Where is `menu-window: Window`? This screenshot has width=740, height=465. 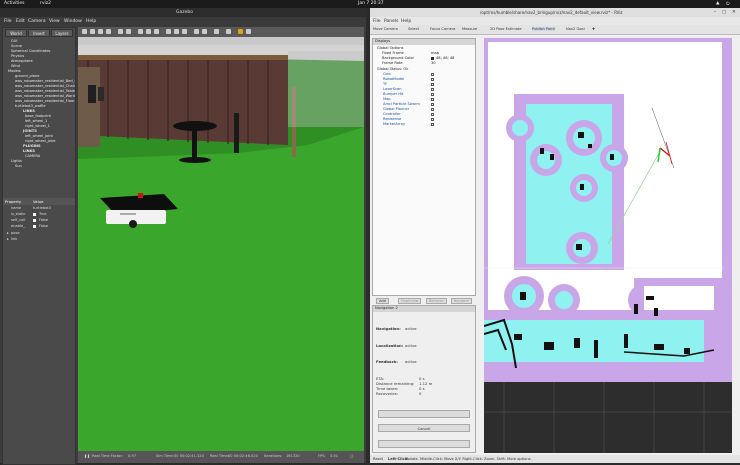
menu-window: Window is located at coordinates (73, 21).